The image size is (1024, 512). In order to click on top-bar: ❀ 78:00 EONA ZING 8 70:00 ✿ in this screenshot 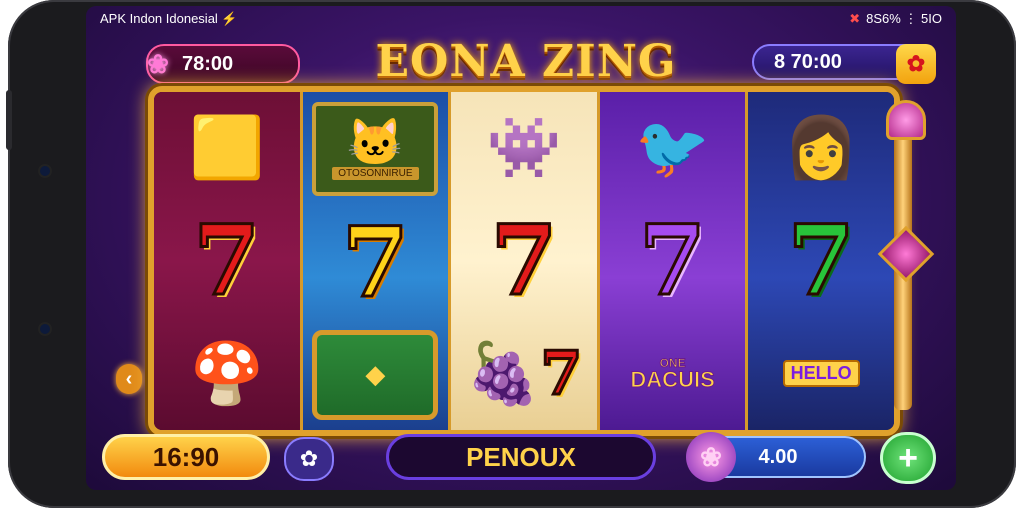, I will do `click(521, 62)`.